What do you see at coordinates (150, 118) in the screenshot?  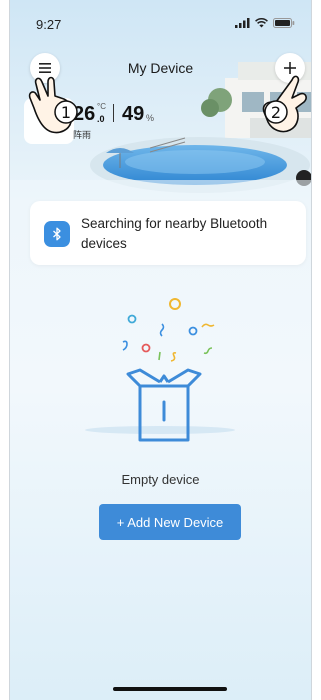 I see `humidity-unit: %` at bounding box center [150, 118].